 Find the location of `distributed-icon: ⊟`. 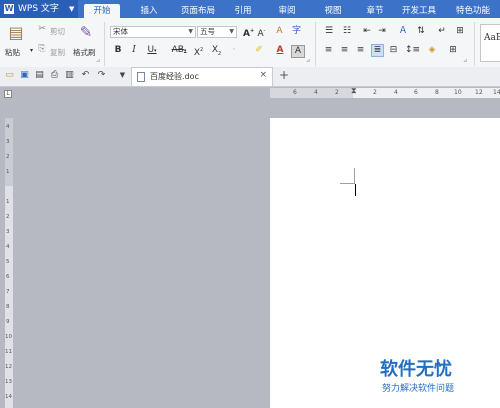

distributed-icon: ⊟ is located at coordinates (393, 50).